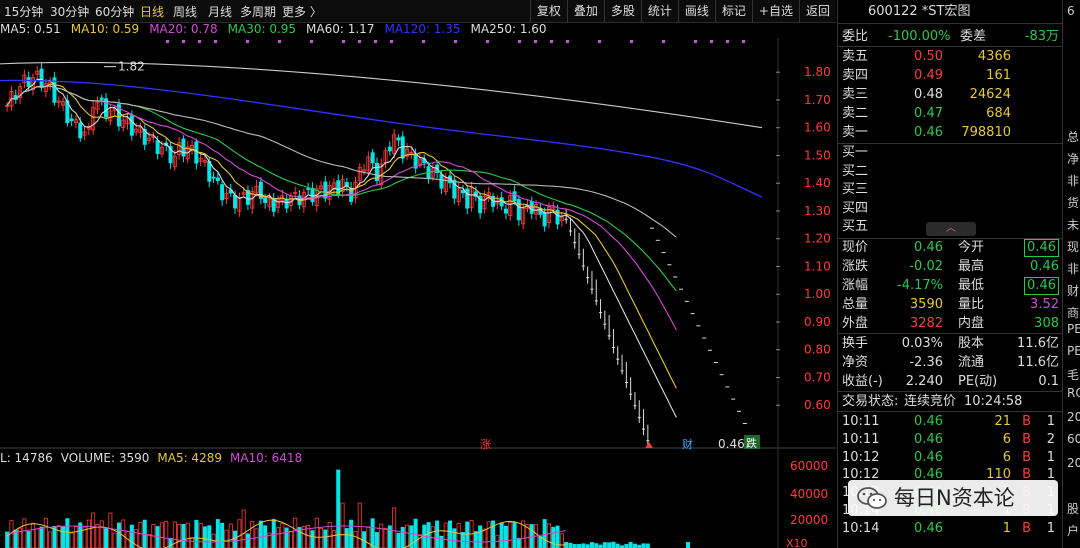  What do you see at coordinates (258, 11) in the screenshot?
I see `tab-timeframe-6: 多周期` at bounding box center [258, 11].